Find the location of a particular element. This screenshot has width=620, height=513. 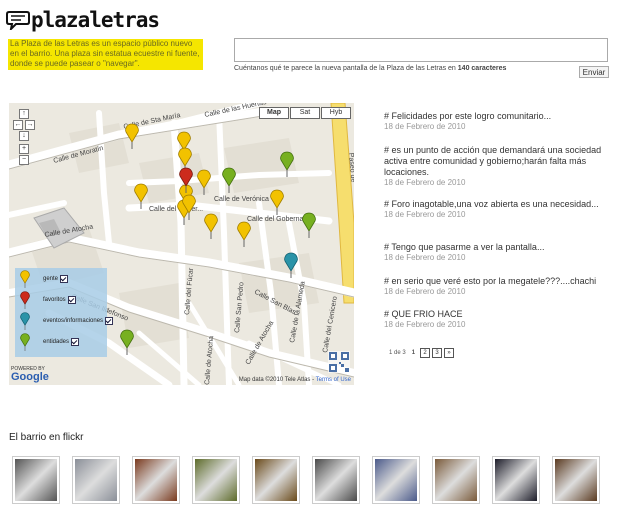

logo-text: plazaletras is located at coordinates (95, 20).